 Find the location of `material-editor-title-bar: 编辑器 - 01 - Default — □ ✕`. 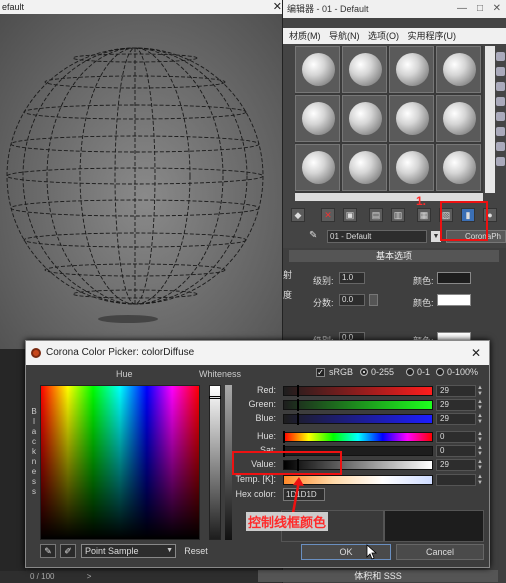

material-editor-title-bar: 编辑器 - 01 - Default — □ ✕ is located at coordinates (394, 9).